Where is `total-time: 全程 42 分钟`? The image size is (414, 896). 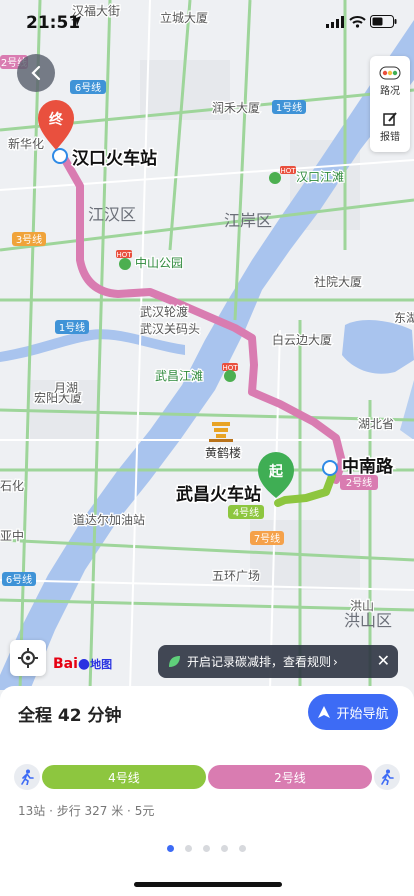 total-time: 全程 42 分钟 is located at coordinates (70, 716).